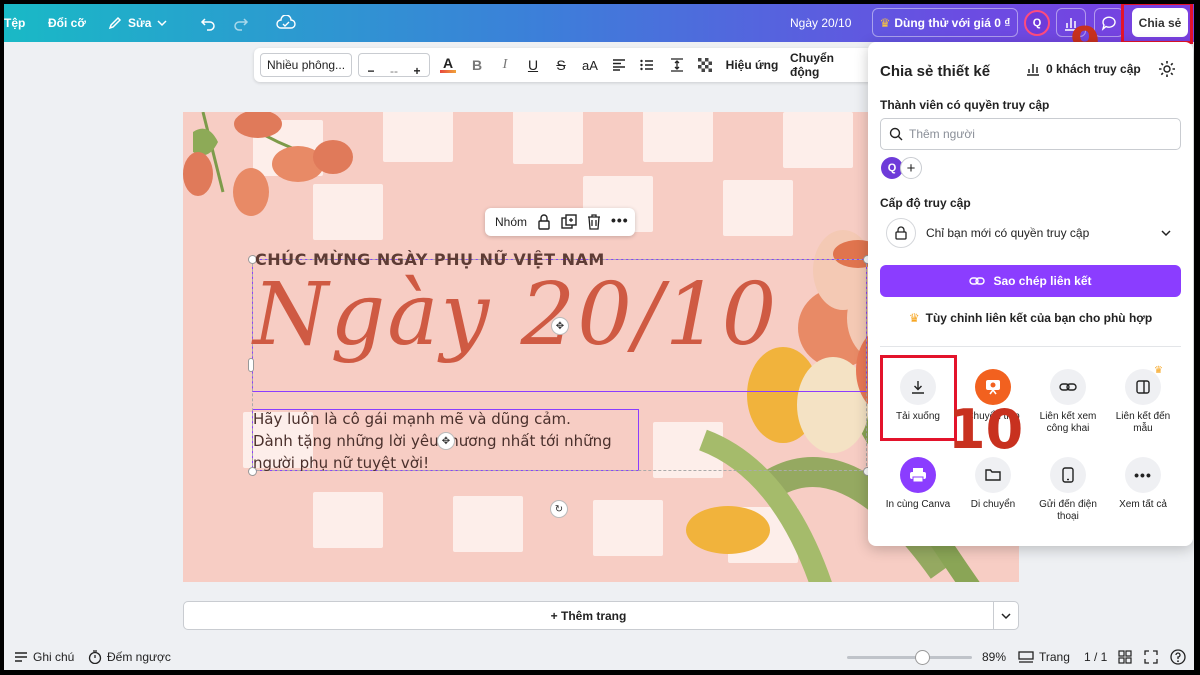 The height and width of the screenshot is (675, 1200). What do you see at coordinates (918, 504) in the screenshot?
I see `option-label: In cùng Canva` at bounding box center [918, 504].